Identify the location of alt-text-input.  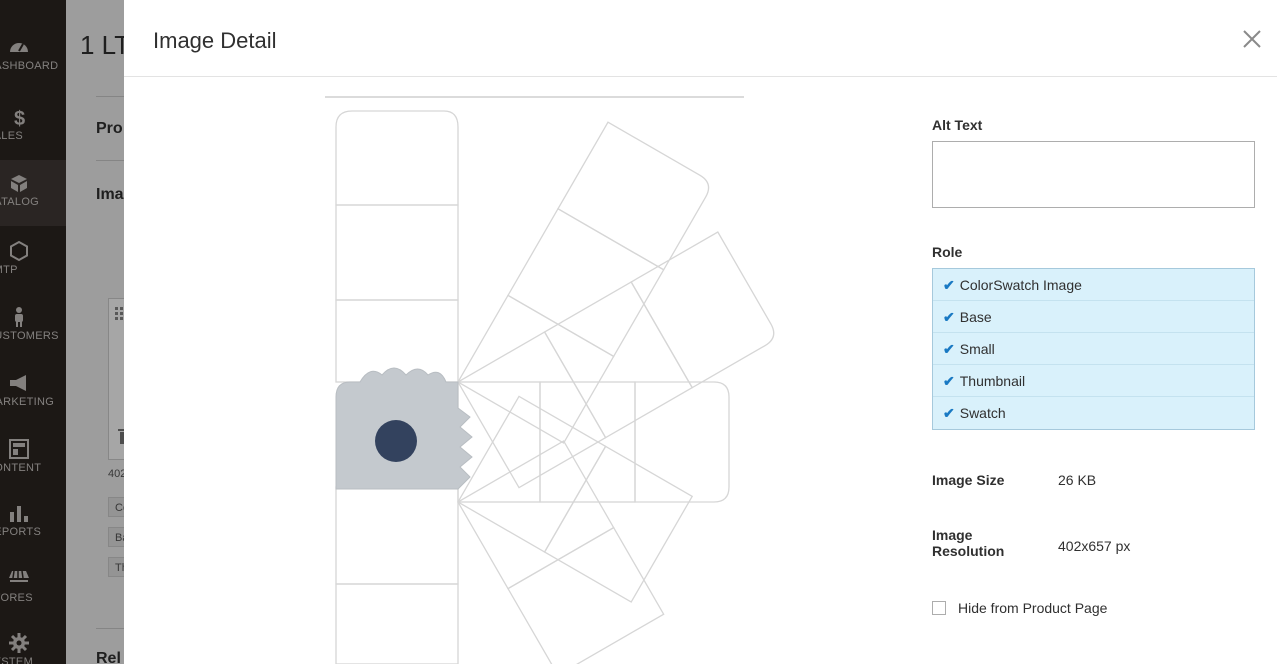
(1093, 174).